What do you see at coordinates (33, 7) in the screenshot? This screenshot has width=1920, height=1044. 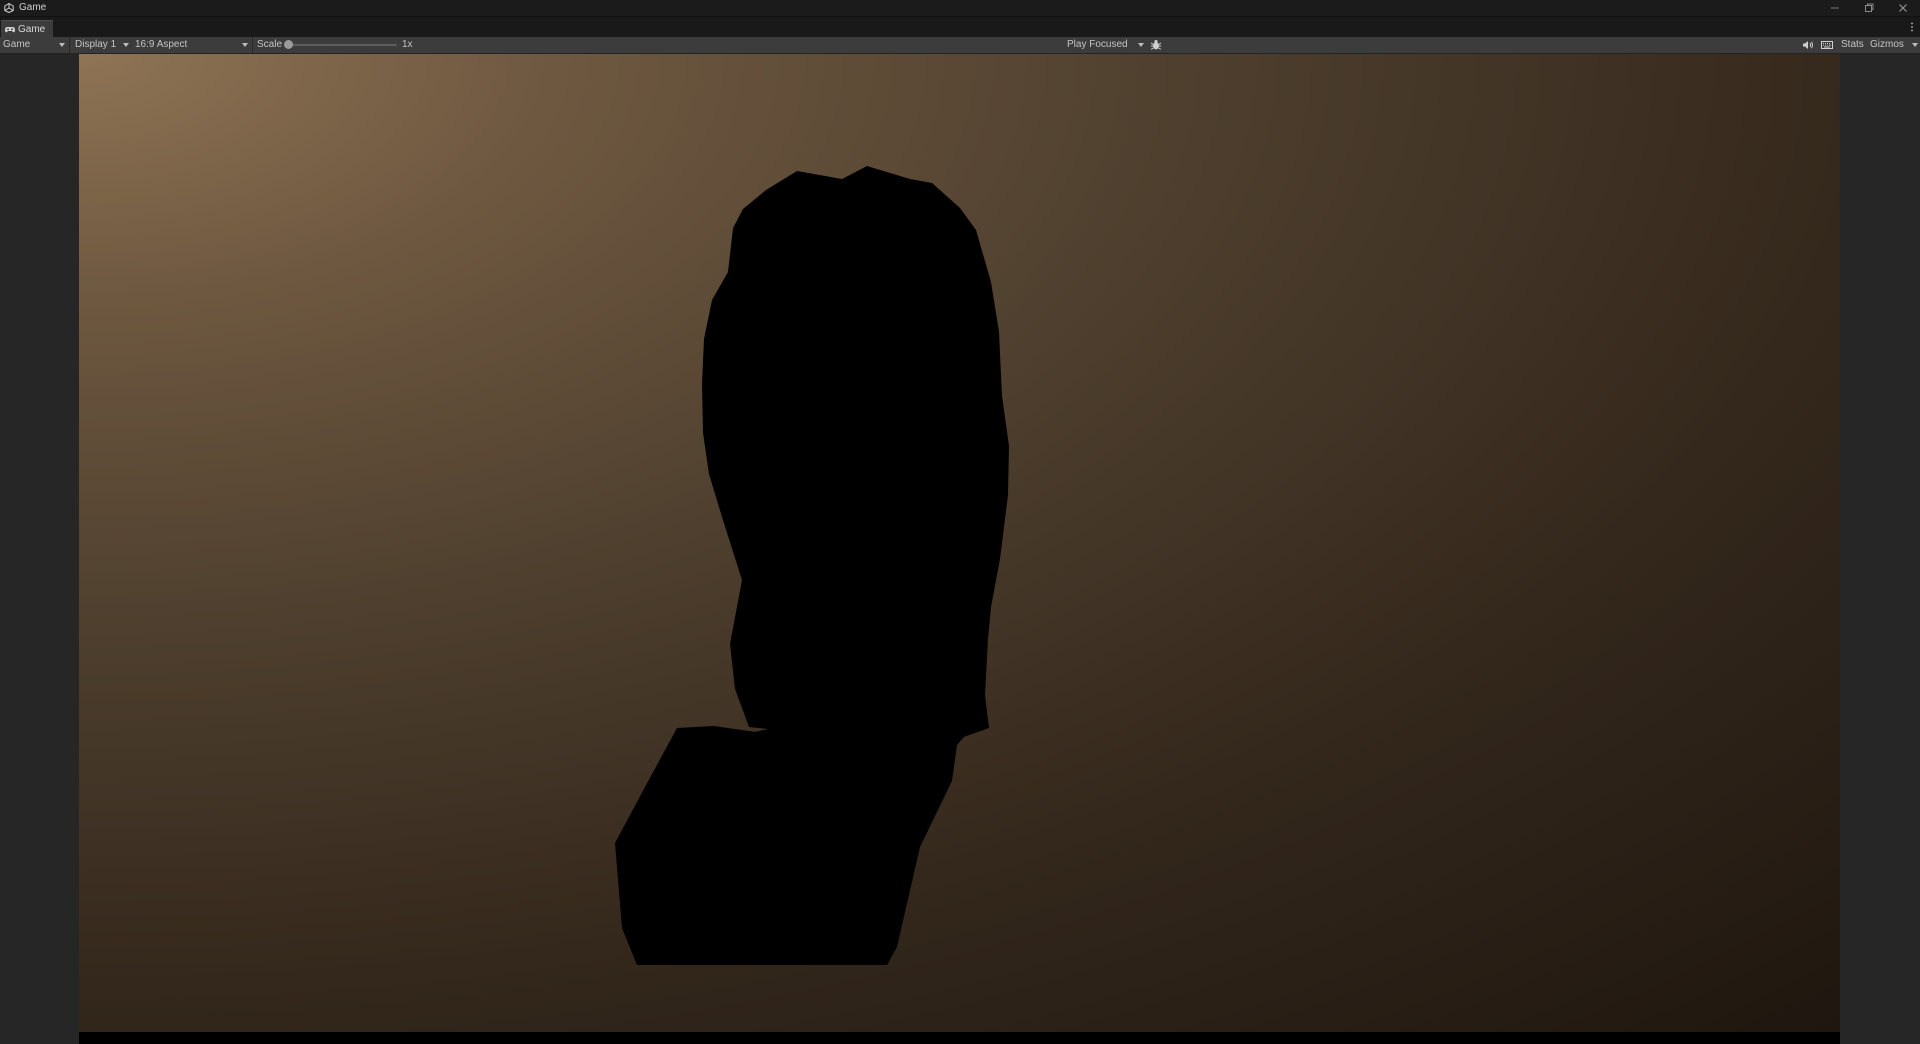 I see `window-title: Game` at bounding box center [33, 7].